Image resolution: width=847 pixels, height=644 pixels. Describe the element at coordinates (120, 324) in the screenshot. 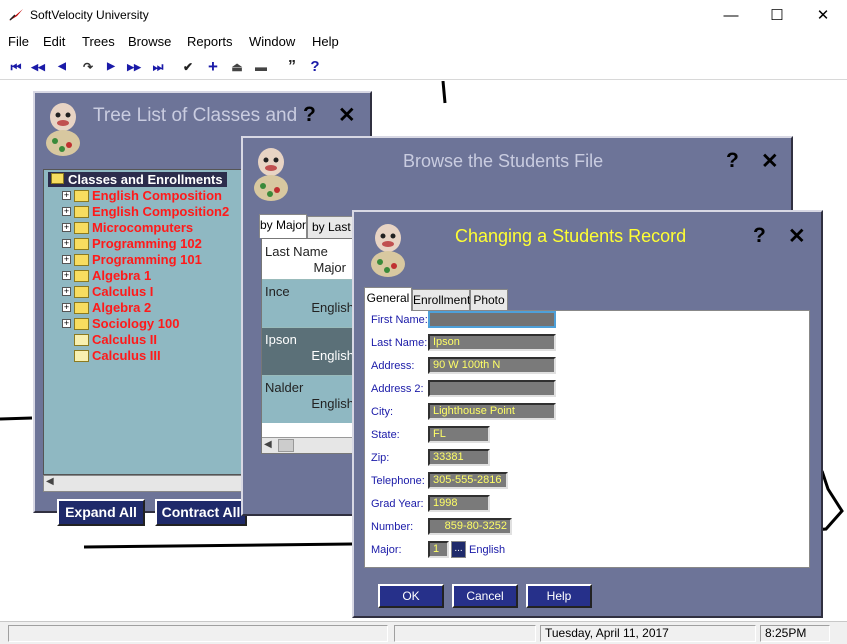

I see `tree-item: + Sociology 100` at that location.